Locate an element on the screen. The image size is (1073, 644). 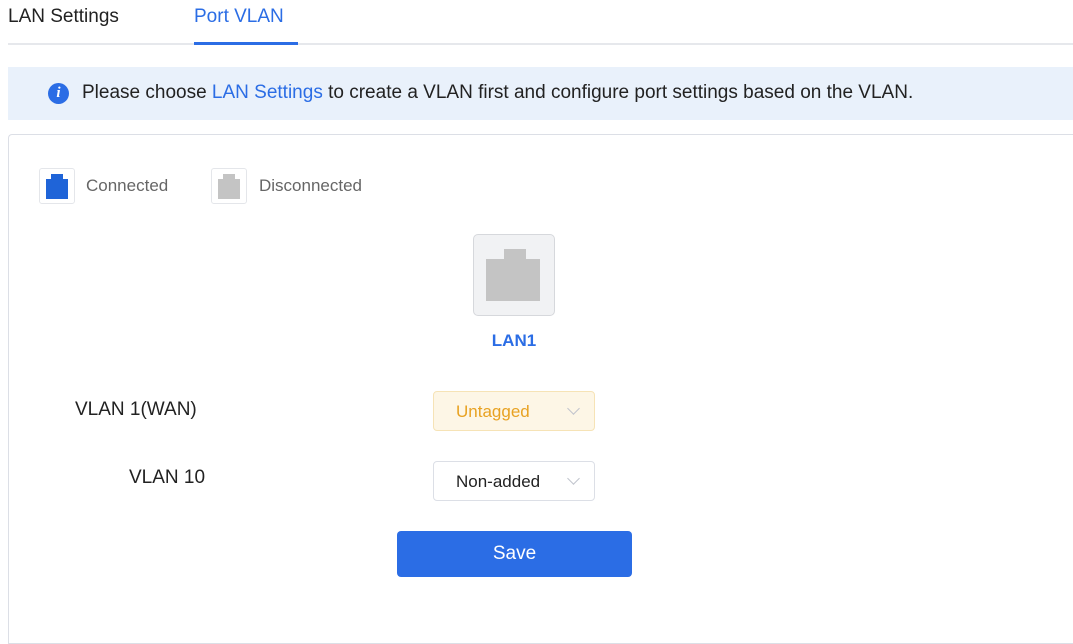
connected-legend-icon is located at coordinates (57, 186).